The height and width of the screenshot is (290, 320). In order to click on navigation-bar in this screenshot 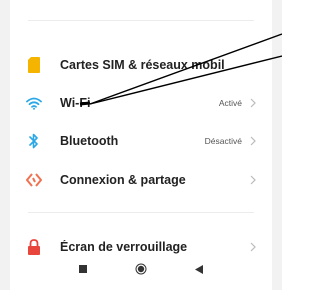, I will do `click(141, 269)`.